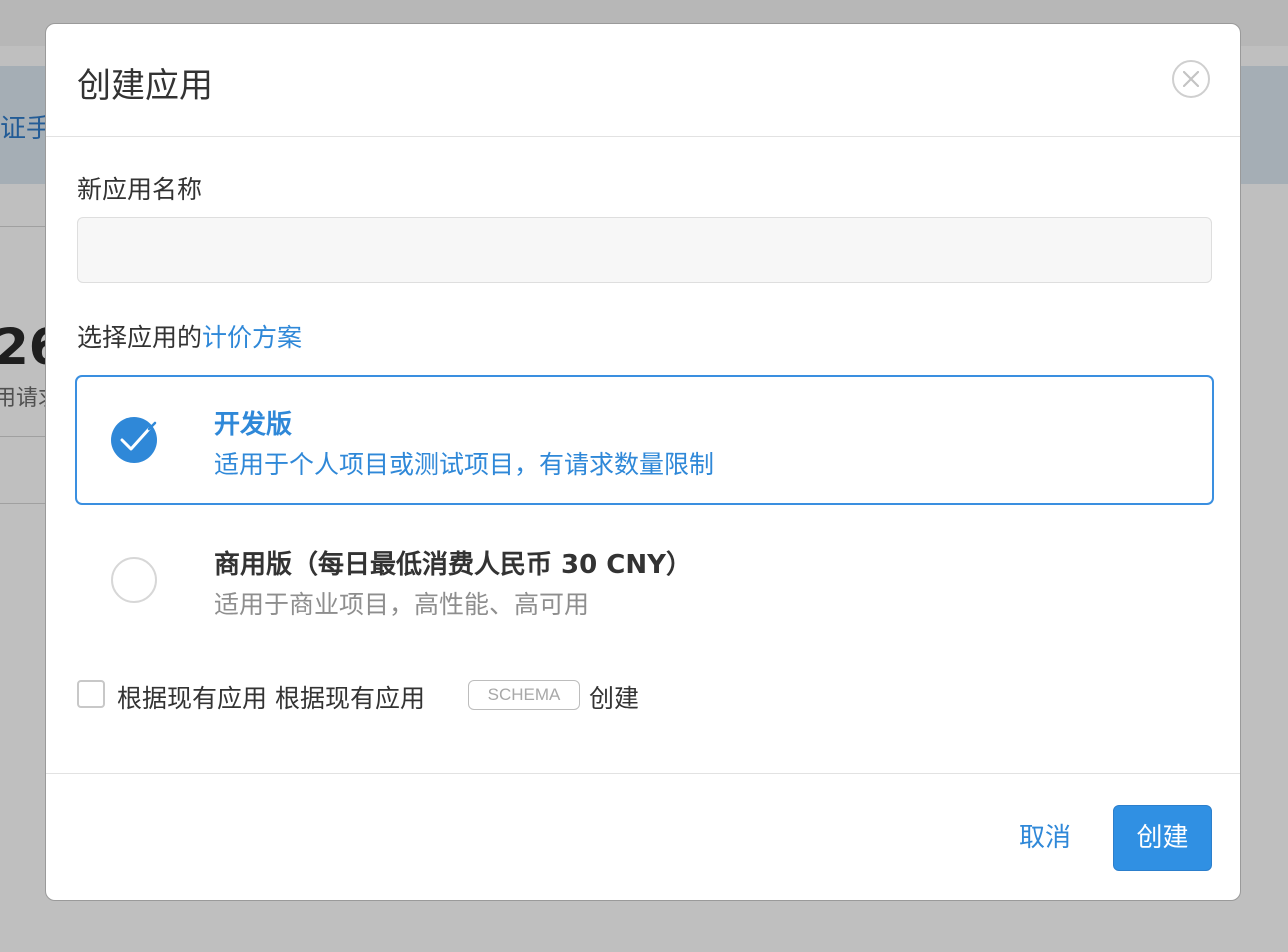  Describe the element at coordinates (145, 86) in the screenshot. I see `dialog-title: 创建应用` at that location.